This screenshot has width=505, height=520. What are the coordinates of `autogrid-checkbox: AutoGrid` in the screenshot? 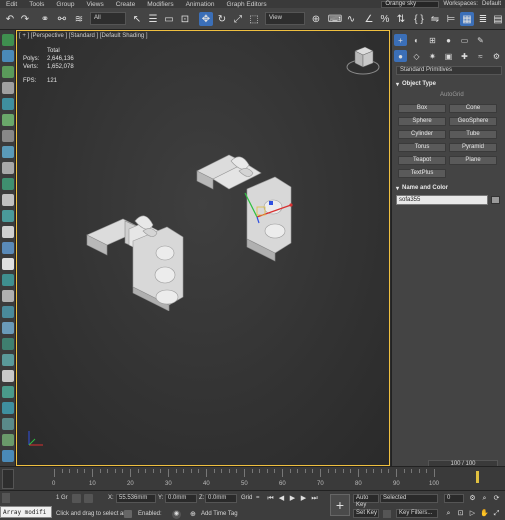 It's located at (452, 95).